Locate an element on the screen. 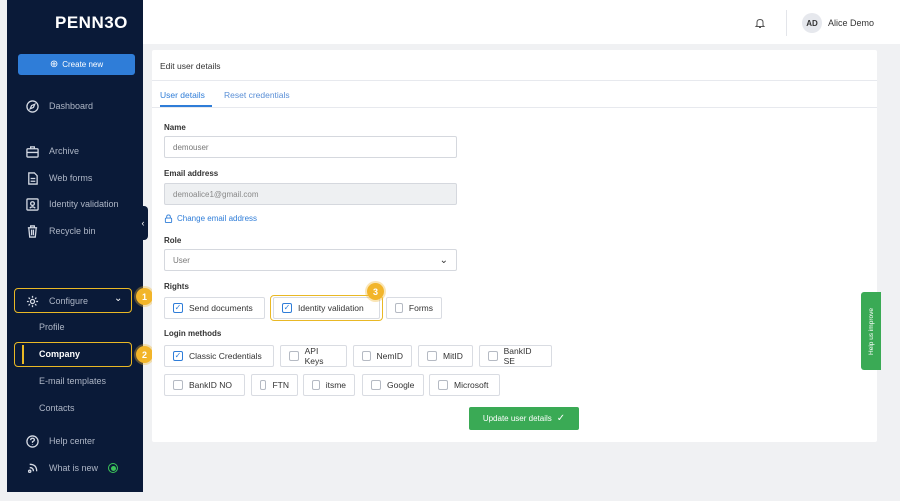 This screenshot has height=501, width=900. chevron-left-icon: ‹ is located at coordinates (143, 223).